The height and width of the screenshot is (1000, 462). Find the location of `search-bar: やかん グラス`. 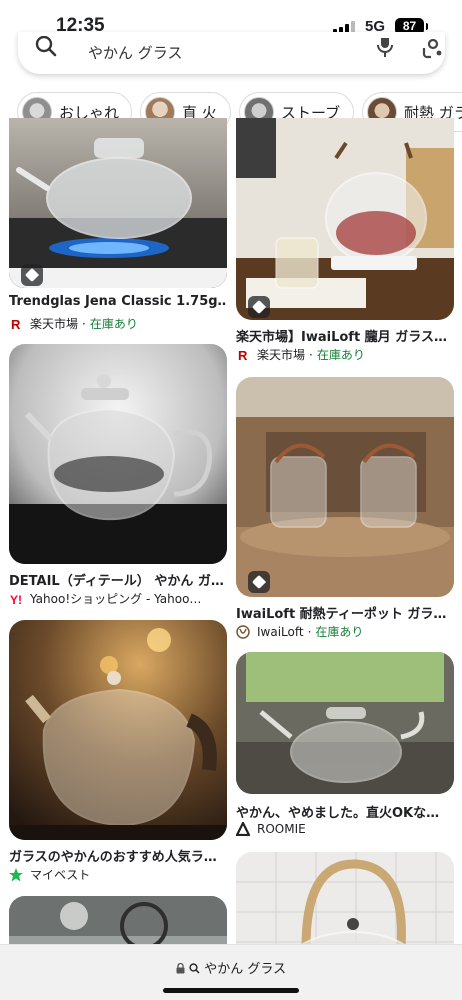

search-bar: やかん グラス is located at coordinates (231, 53).